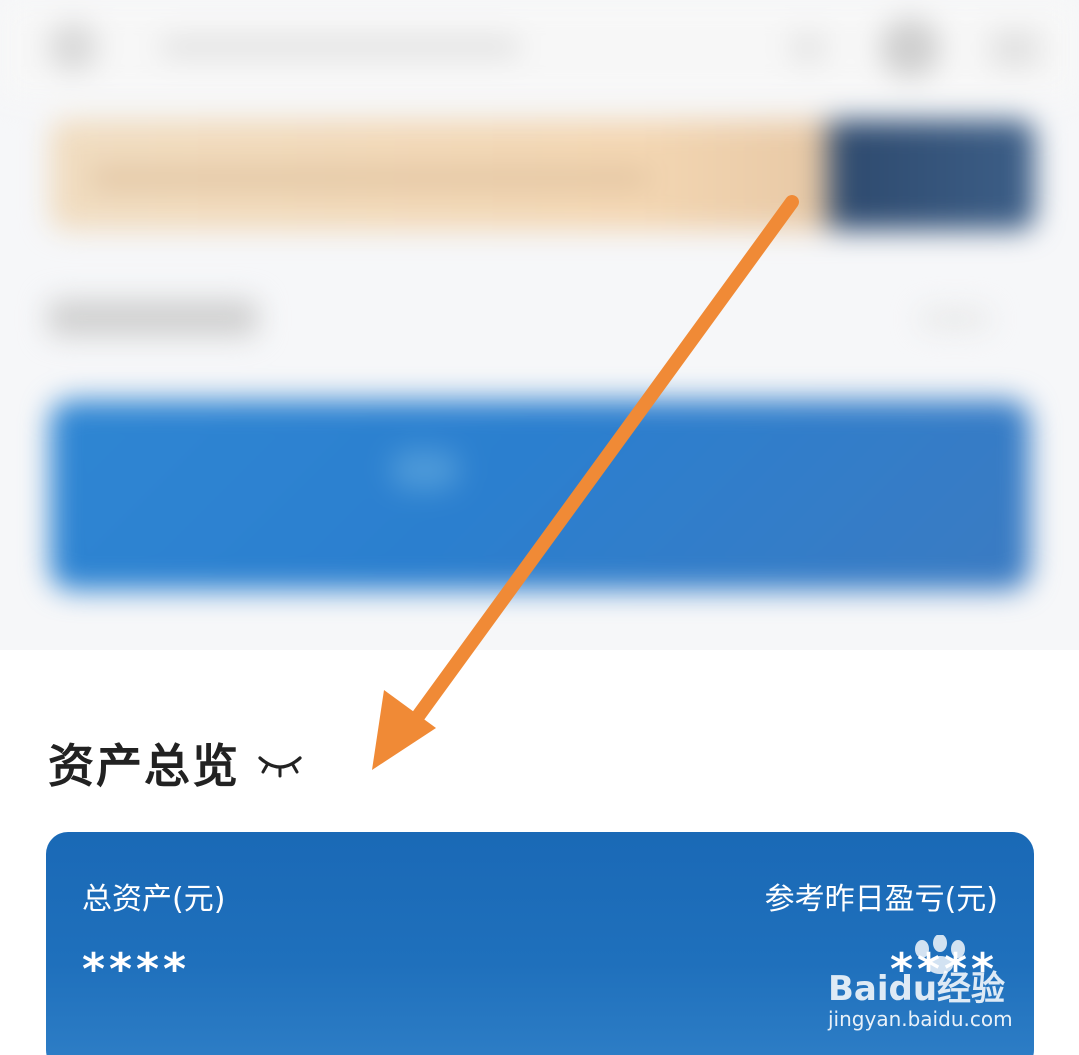  I want to click on section-title, so click(153, 318).